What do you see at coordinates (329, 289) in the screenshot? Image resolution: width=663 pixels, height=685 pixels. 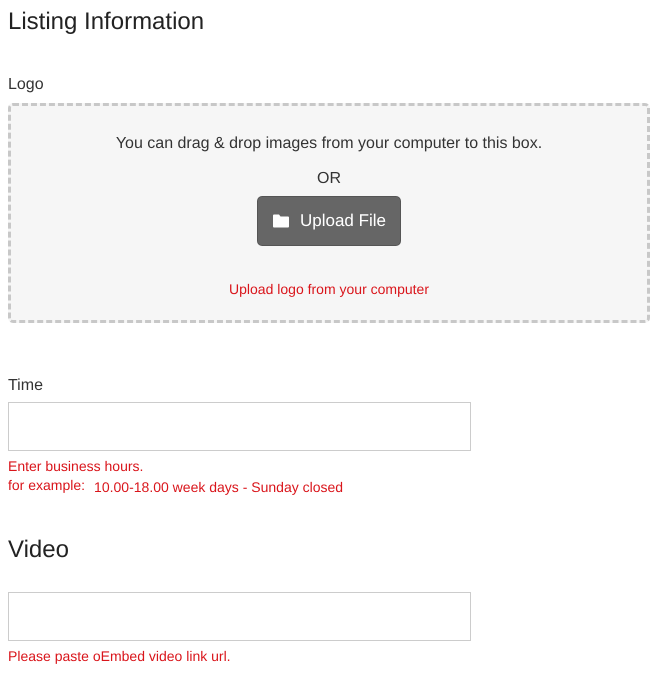 I see `upload-hint: Upload logo from your computer` at bounding box center [329, 289].